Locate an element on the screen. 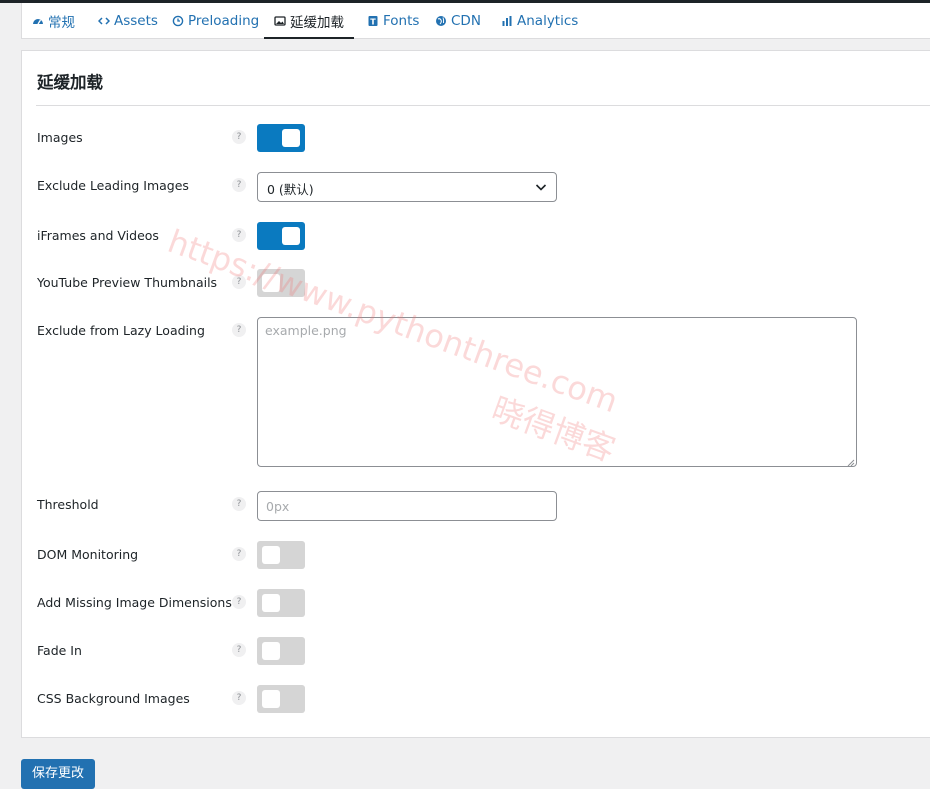 The height and width of the screenshot is (789, 930). css-background-images-toggle is located at coordinates (281, 699).